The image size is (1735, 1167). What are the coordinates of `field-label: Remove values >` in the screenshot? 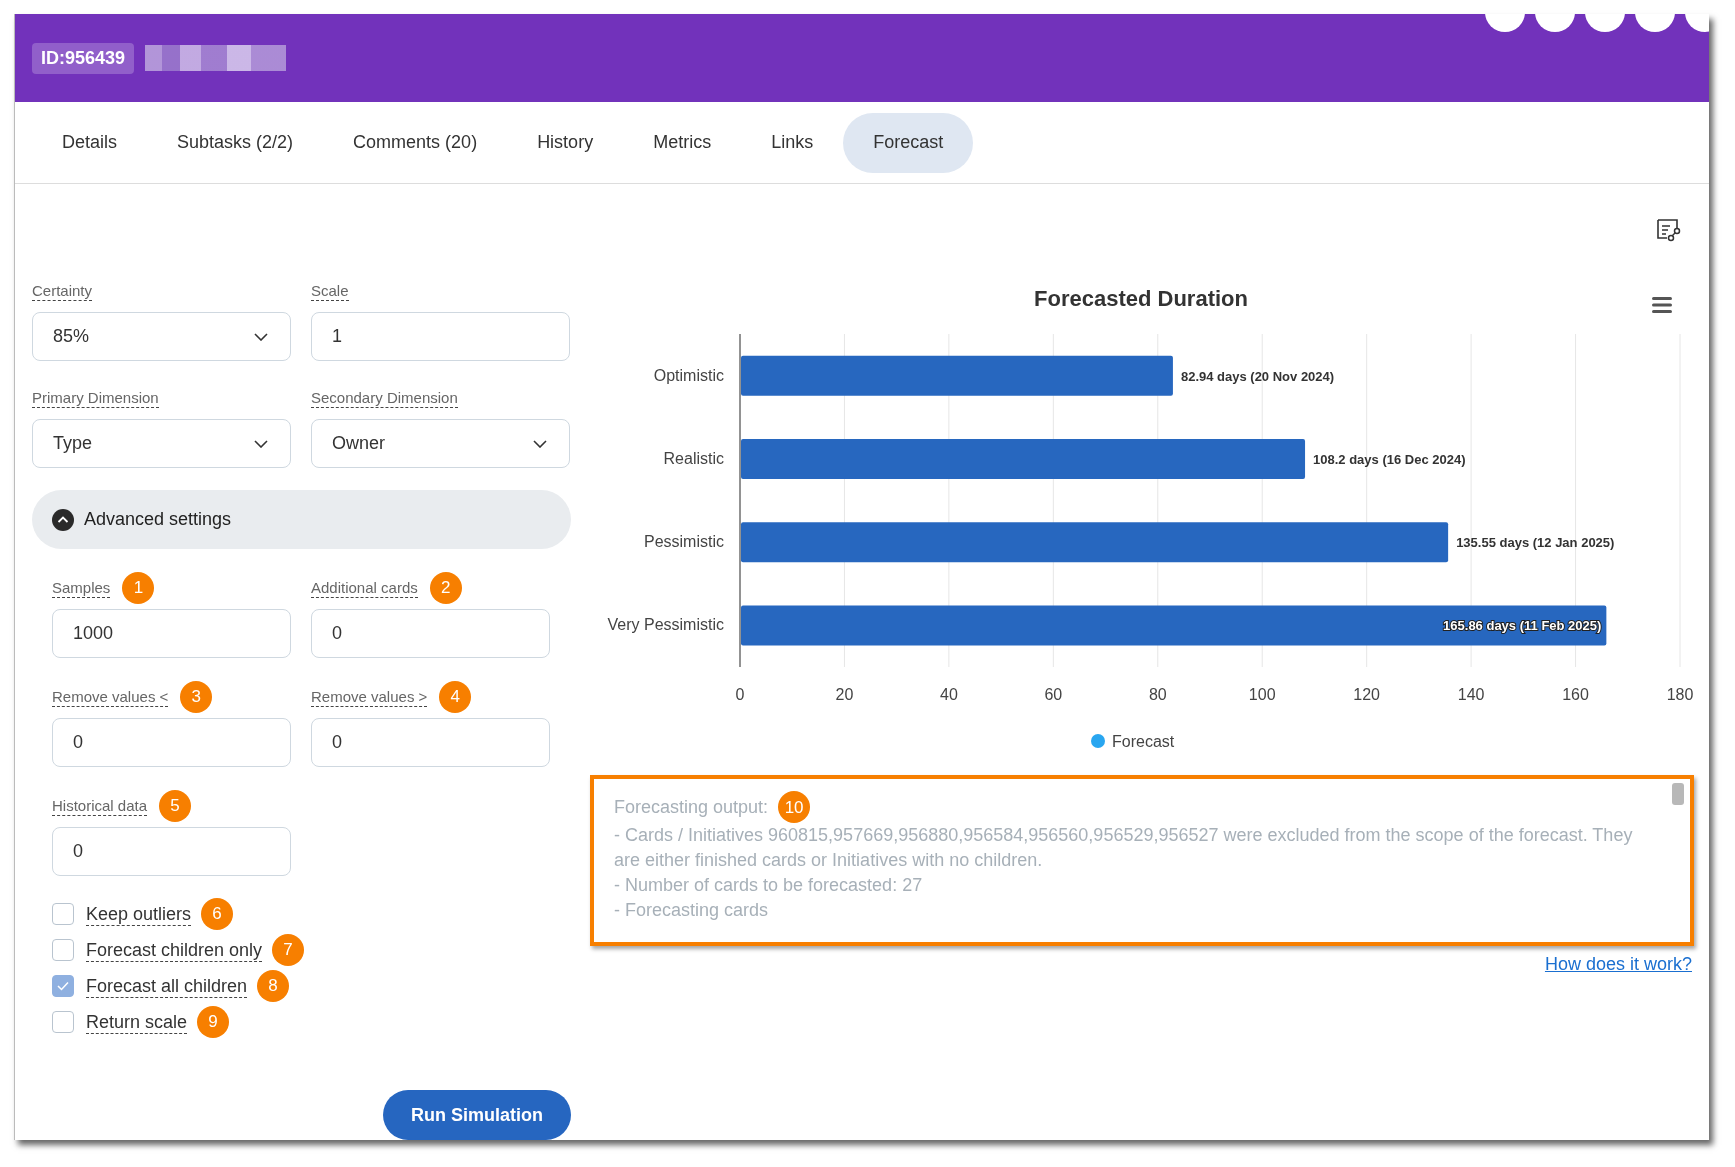 It's located at (369, 697).